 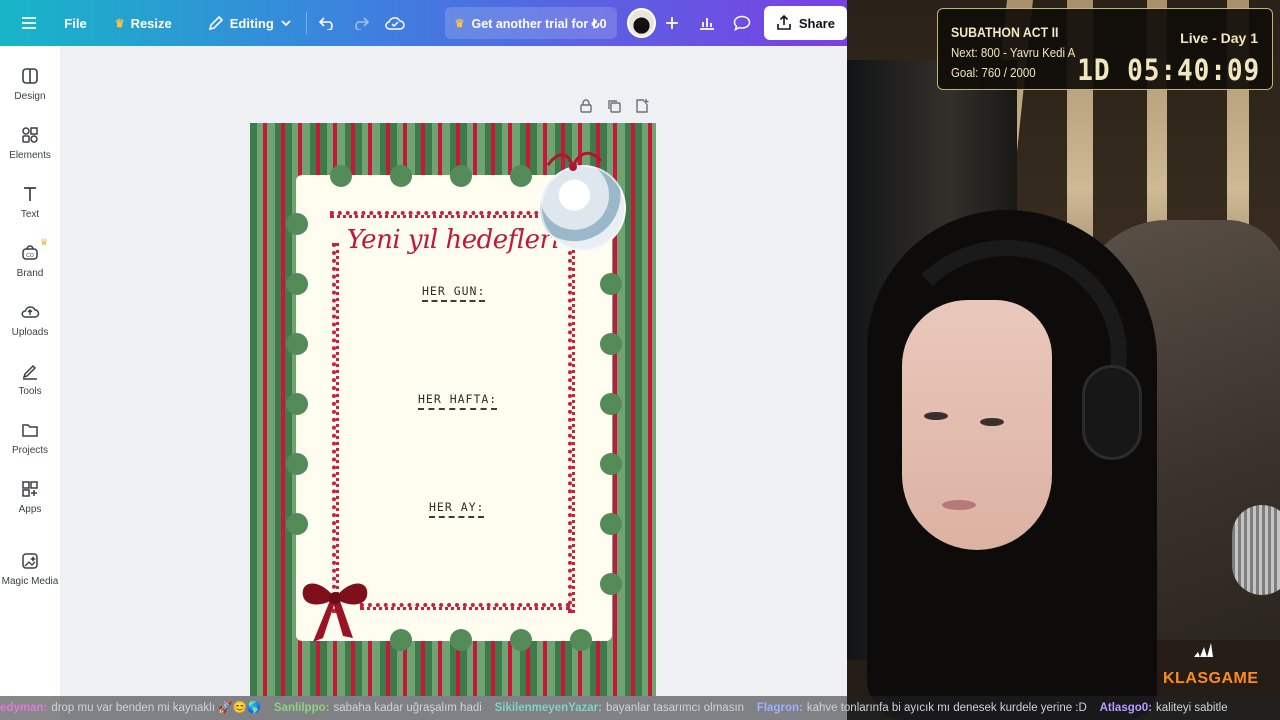 What do you see at coordinates (286, 23) in the screenshot?
I see `chevron-down-icon` at bounding box center [286, 23].